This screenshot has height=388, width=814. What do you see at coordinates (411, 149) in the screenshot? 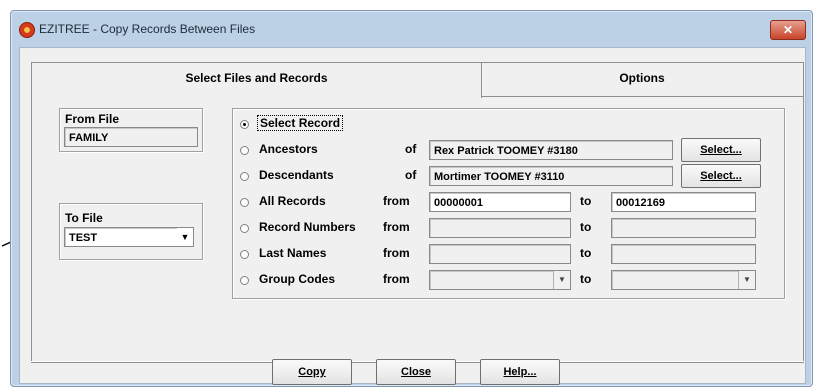
I see `ancestors-of-label: of` at bounding box center [411, 149].